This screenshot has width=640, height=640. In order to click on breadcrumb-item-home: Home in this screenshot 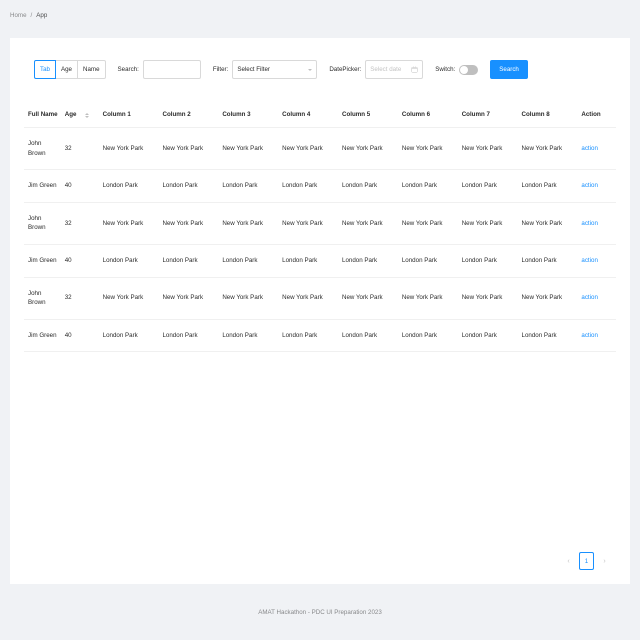, I will do `click(18, 15)`.